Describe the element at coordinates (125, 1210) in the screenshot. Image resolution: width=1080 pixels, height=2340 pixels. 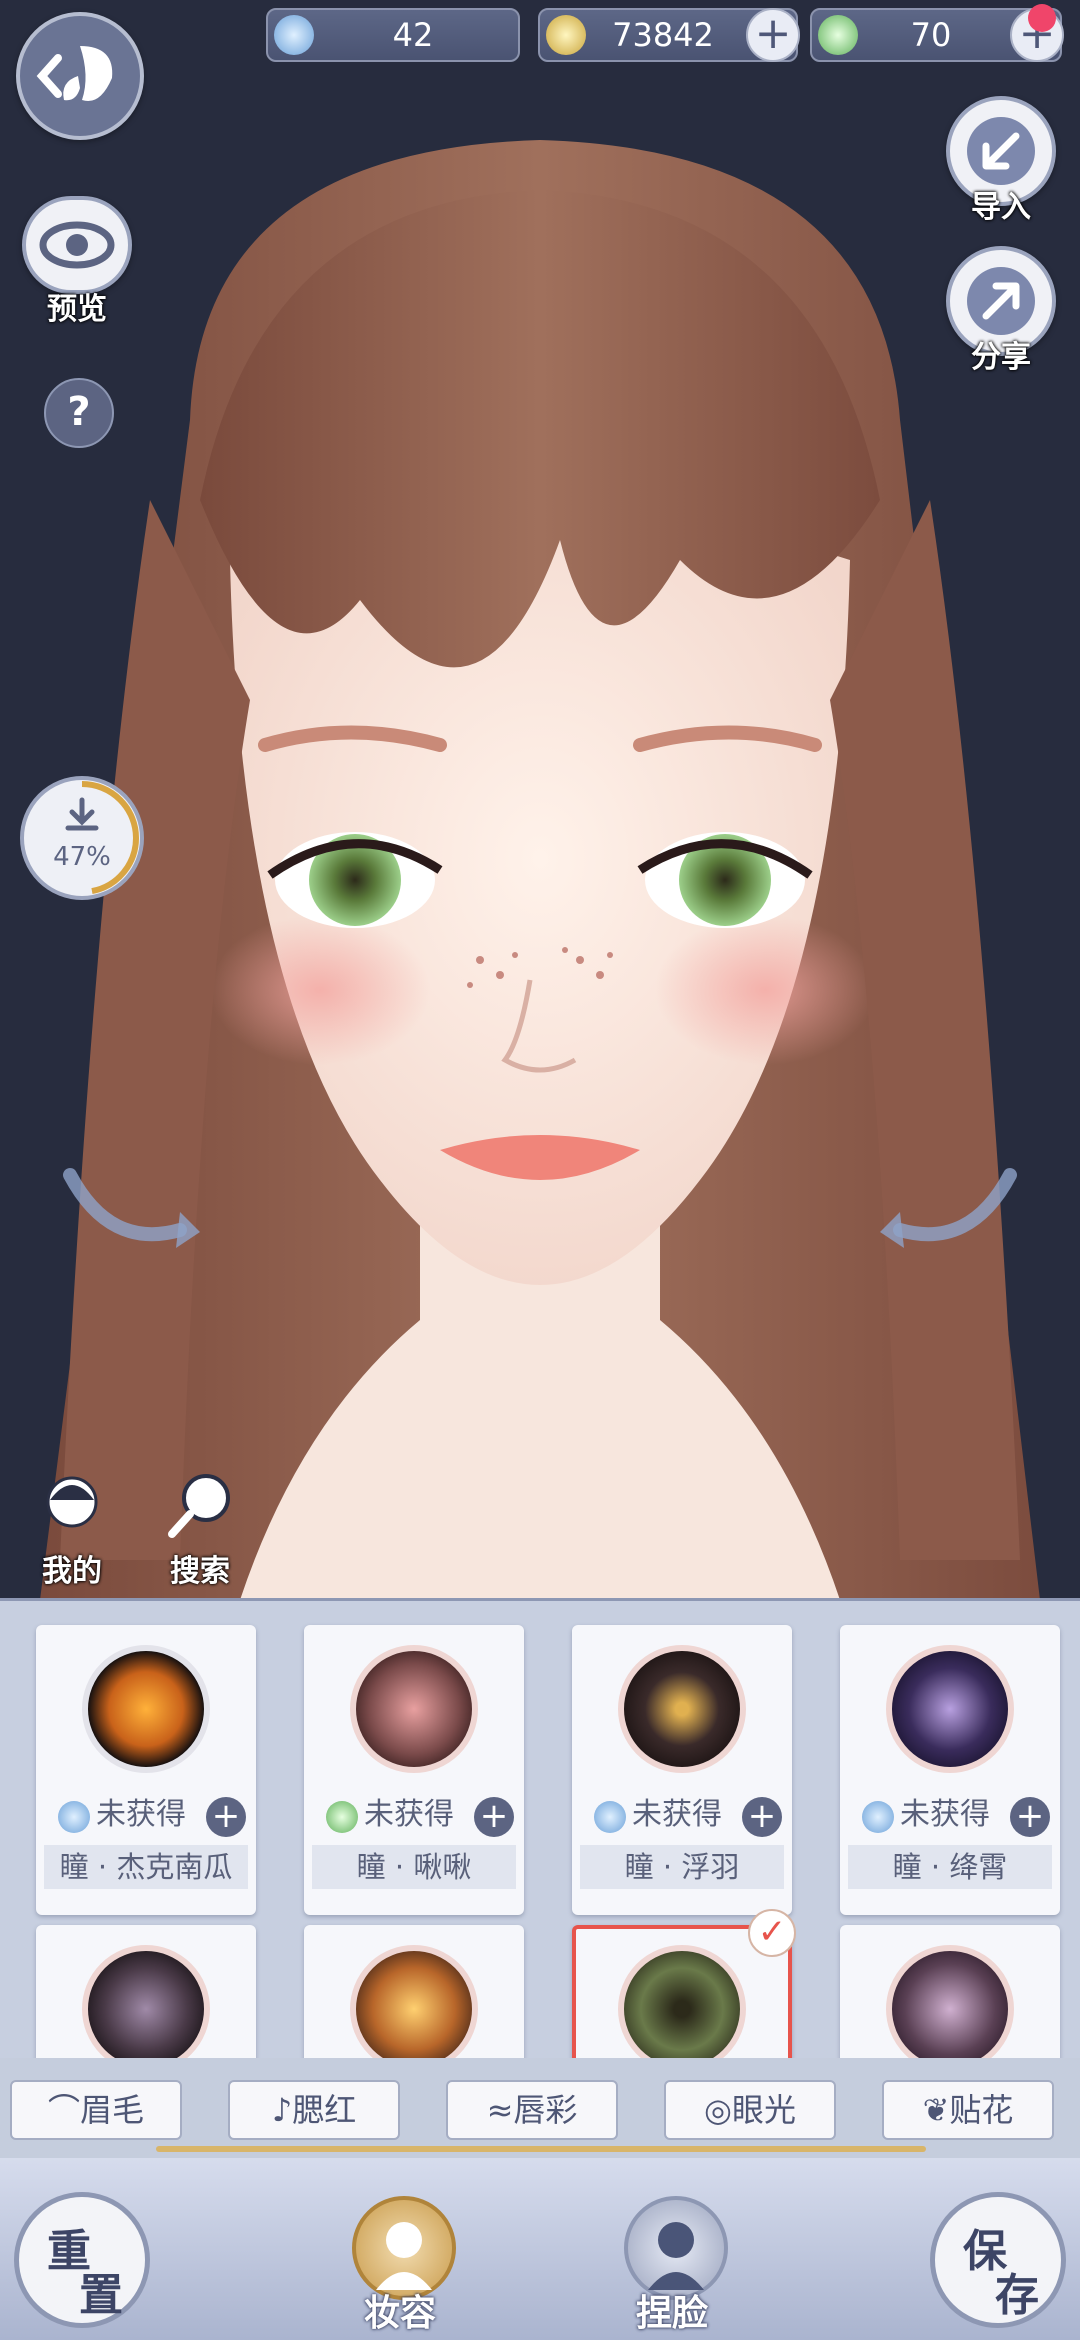
I see `rotate-left-icon` at that location.